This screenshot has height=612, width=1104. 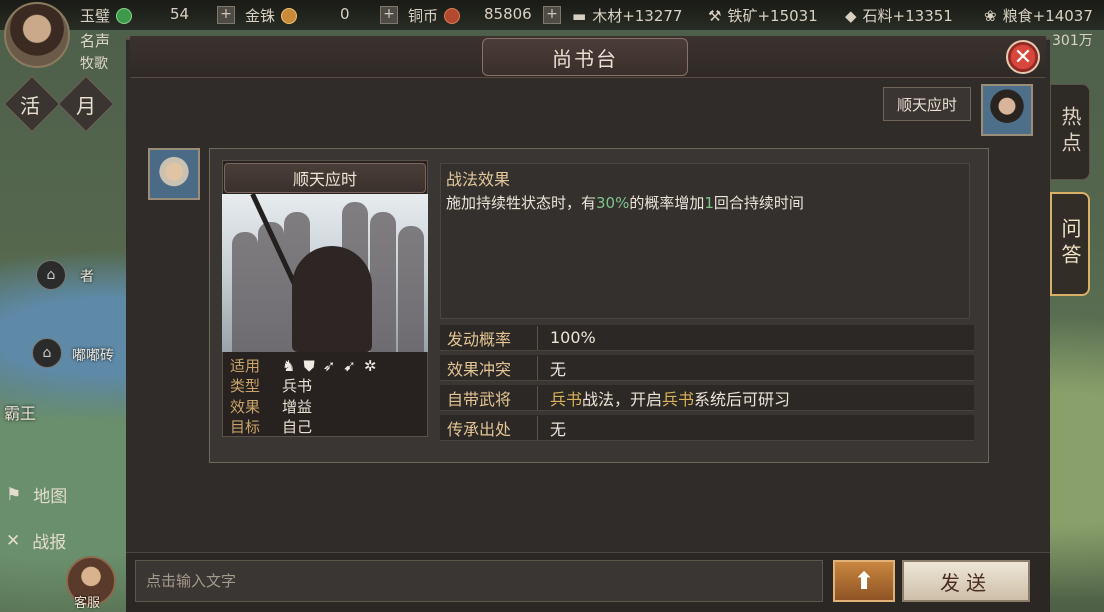 What do you see at coordinates (625, 203) in the screenshot?
I see `effect-description: 施加持续牲状态时，有30%的概率增加1回合持续时间` at bounding box center [625, 203].